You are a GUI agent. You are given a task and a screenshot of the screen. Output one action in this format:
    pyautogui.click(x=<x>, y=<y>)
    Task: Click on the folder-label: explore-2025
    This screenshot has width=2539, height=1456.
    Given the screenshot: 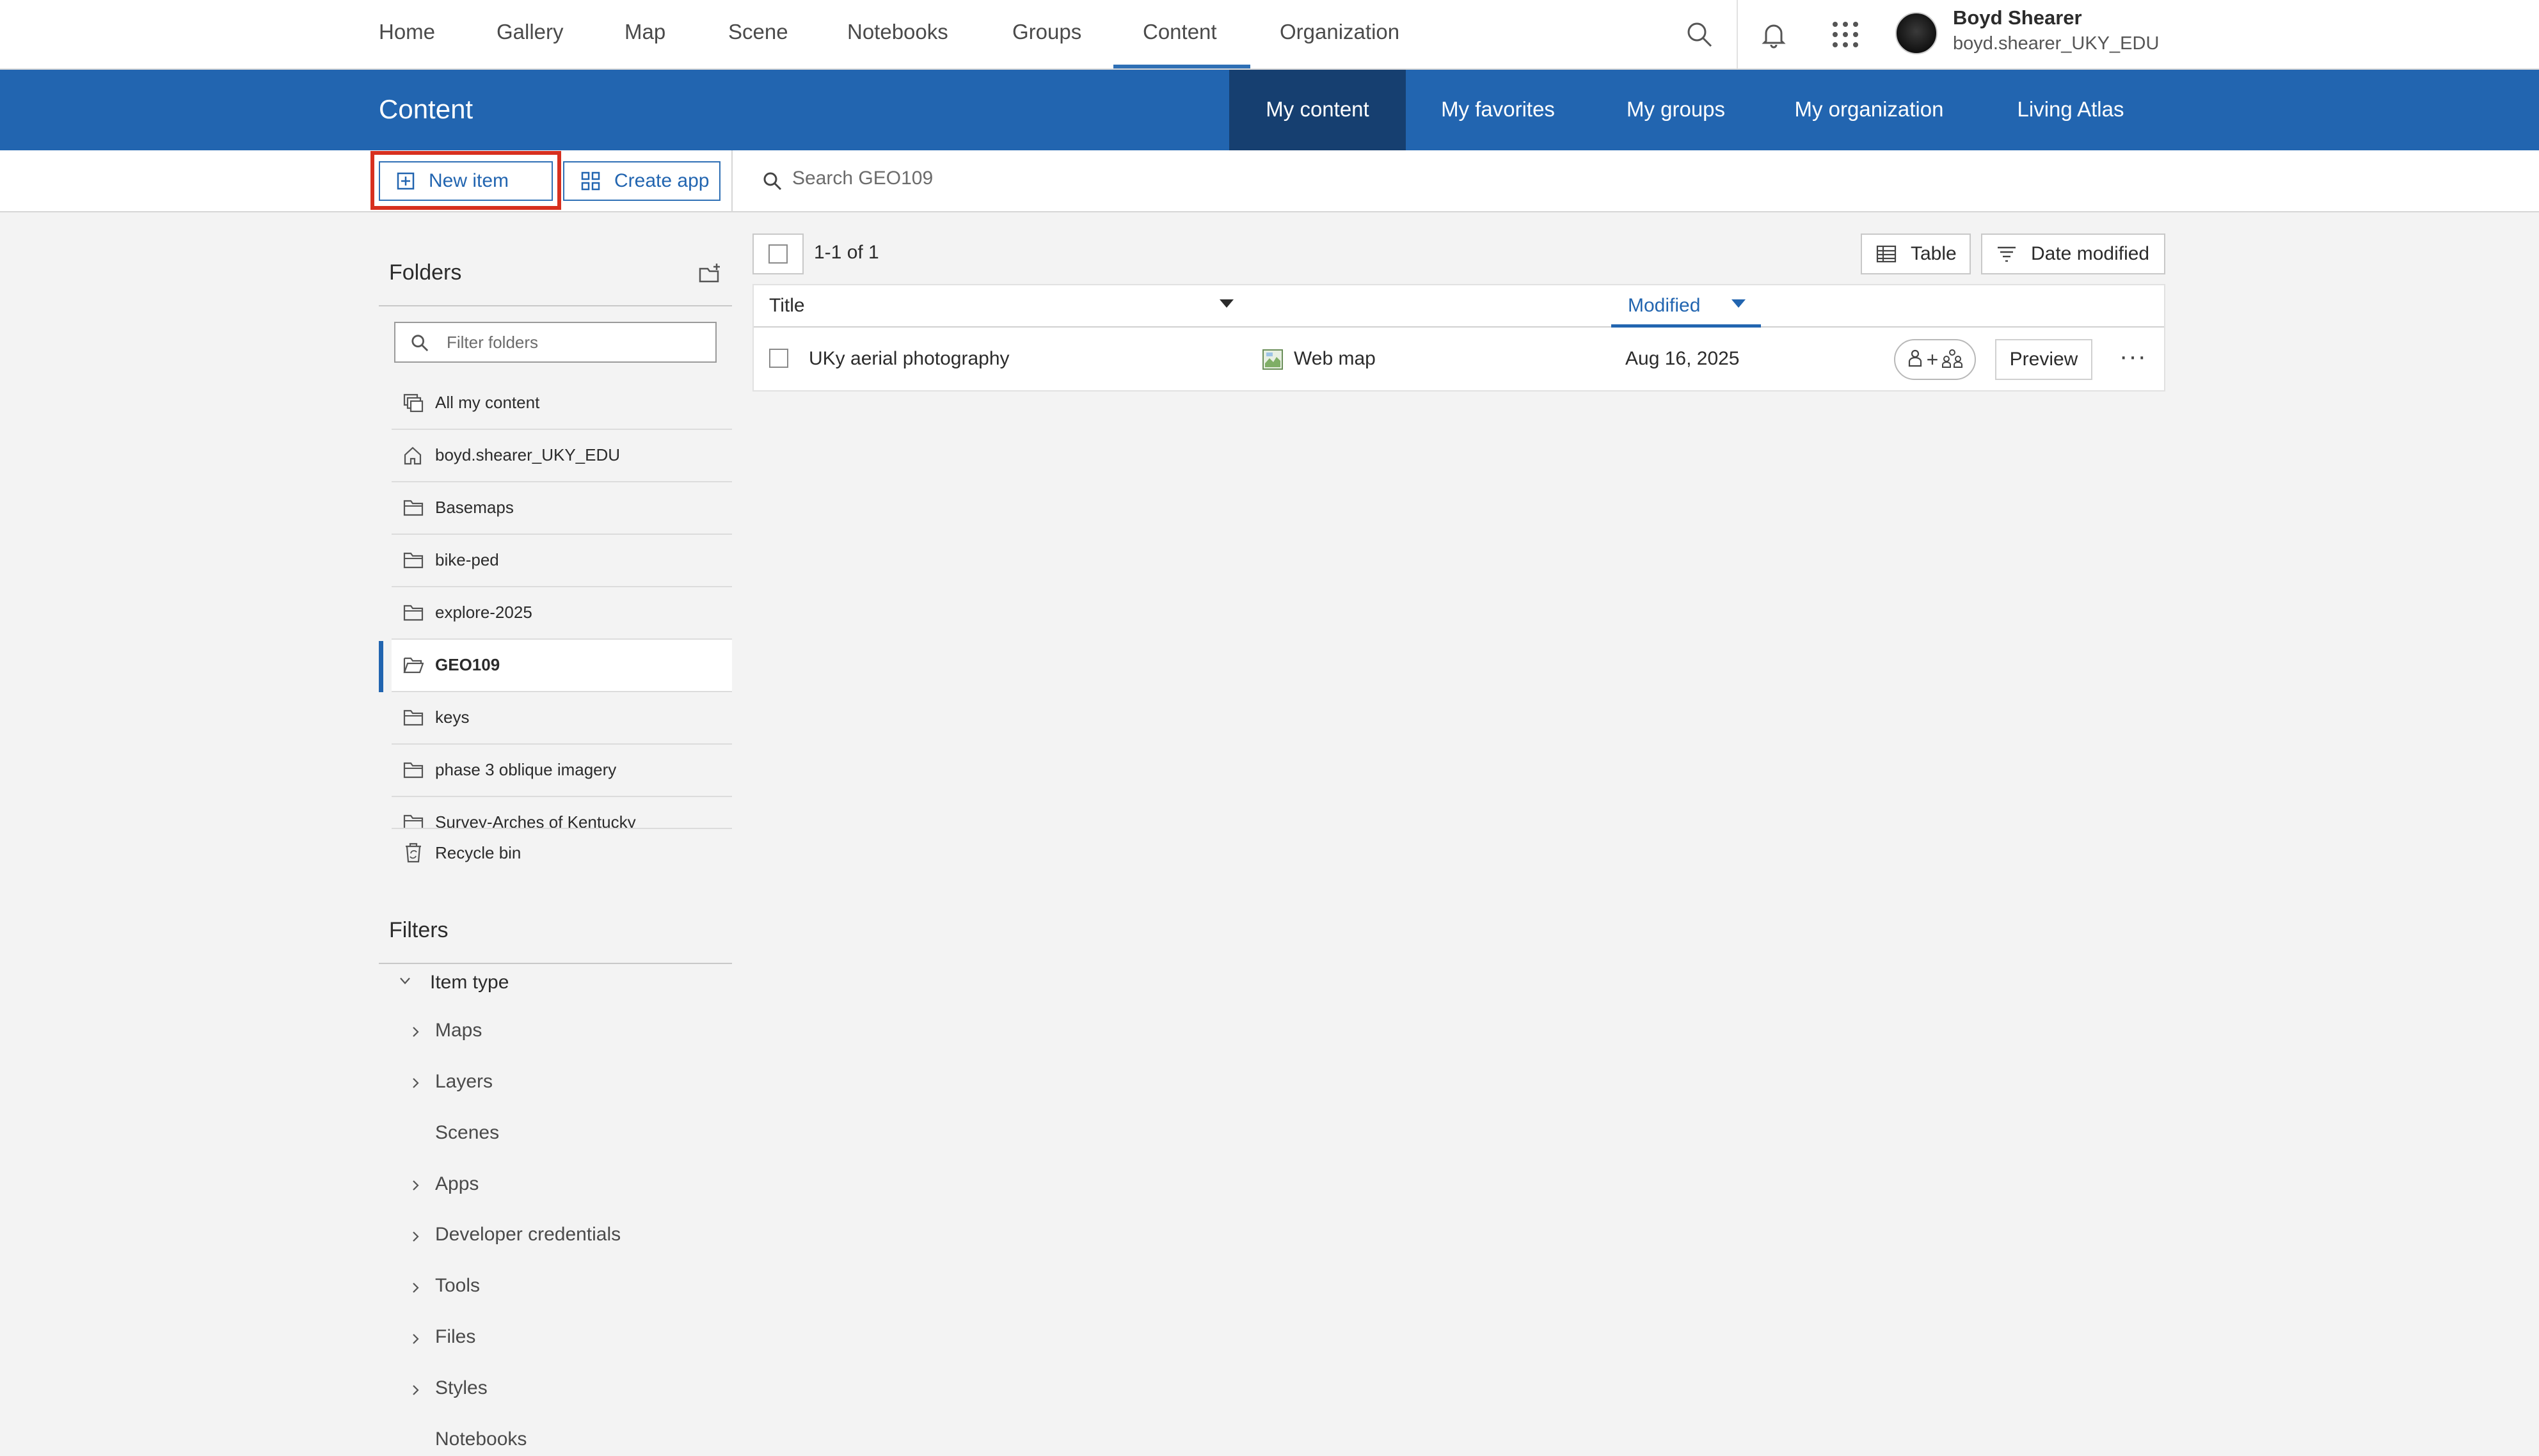 What is the action you would take?
    pyautogui.click(x=484, y=612)
    